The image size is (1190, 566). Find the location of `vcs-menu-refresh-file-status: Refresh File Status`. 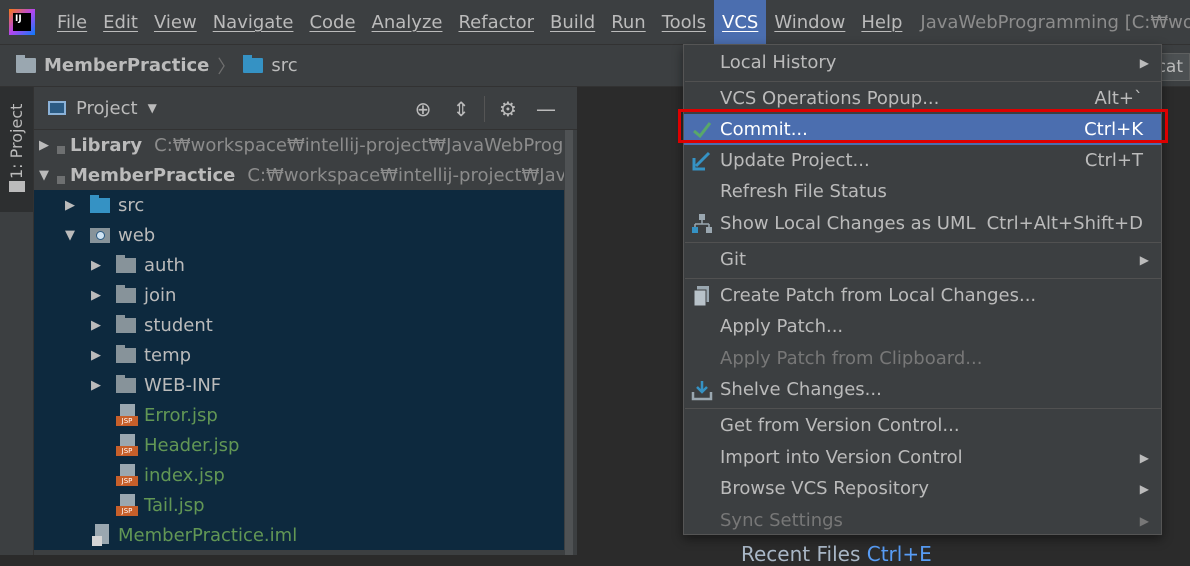

vcs-menu-refresh-file-status: Refresh File Status is located at coordinates (922, 191).